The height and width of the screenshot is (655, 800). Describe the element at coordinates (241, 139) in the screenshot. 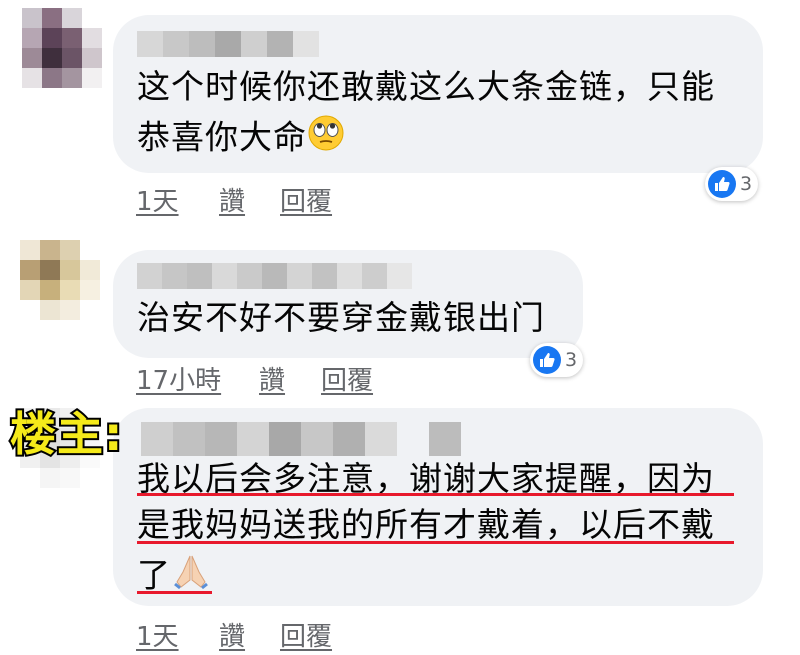

I see `comment-text-line: 恭喜你大命` at that location.